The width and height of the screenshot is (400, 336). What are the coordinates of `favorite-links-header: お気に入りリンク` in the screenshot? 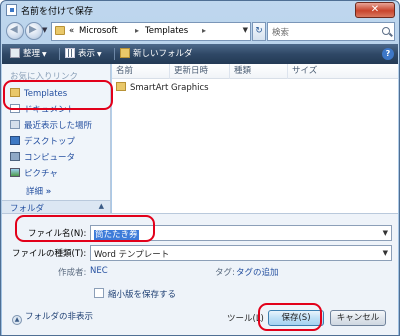 It's located at (44, 77).